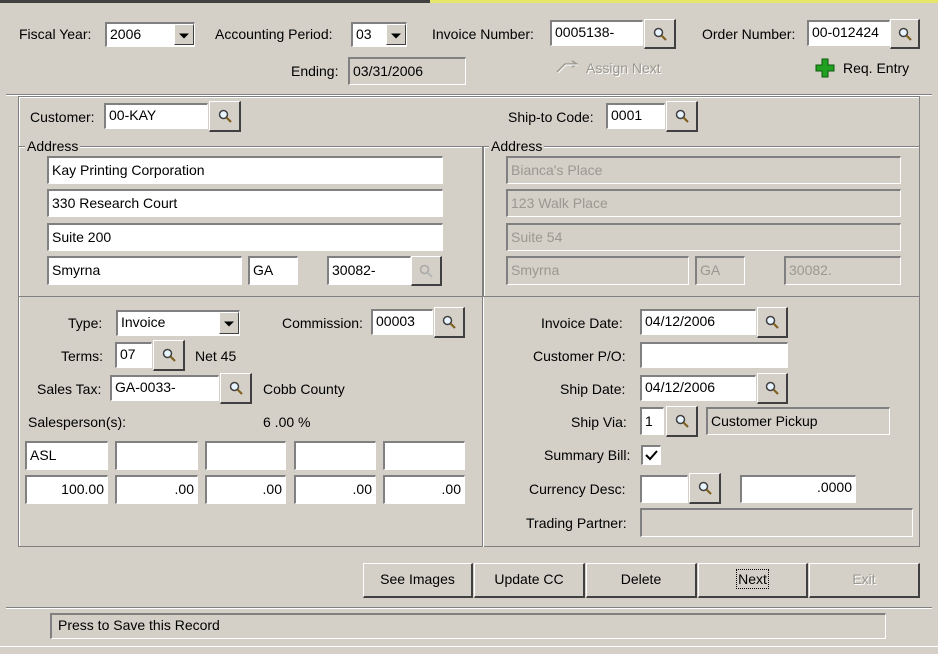  Describe the element at coordinates (144, 270) in the screenshot. I see `customer-city-field: Smyrna` at that location.